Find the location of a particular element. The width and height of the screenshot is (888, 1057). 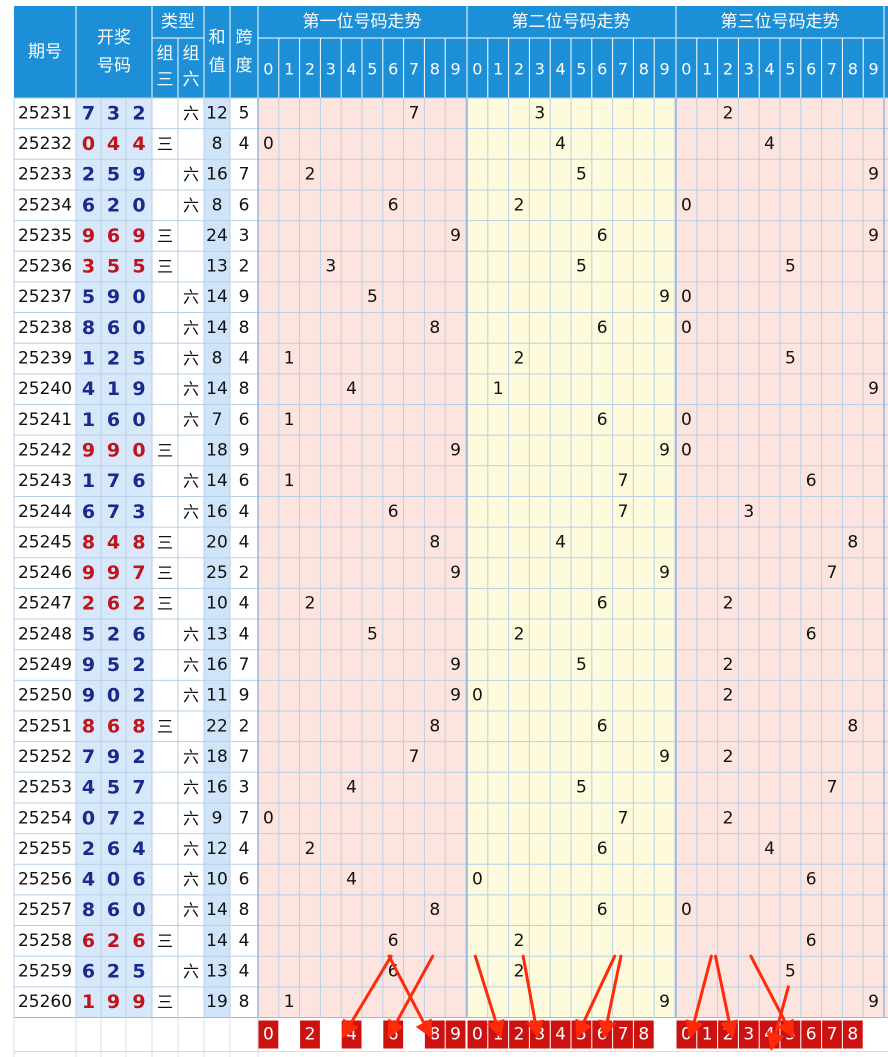

draw-digit-2: 3 is located at coordinates (113, 113).